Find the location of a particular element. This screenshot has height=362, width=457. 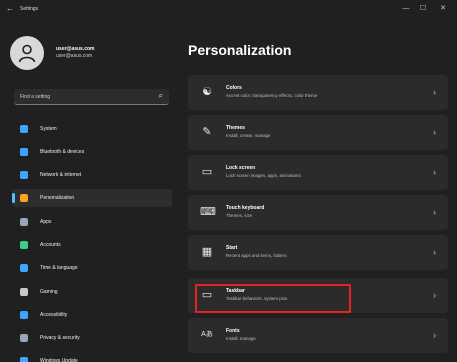

sidebar-item-accounts: Accounts is located at coordinates (92, 245).